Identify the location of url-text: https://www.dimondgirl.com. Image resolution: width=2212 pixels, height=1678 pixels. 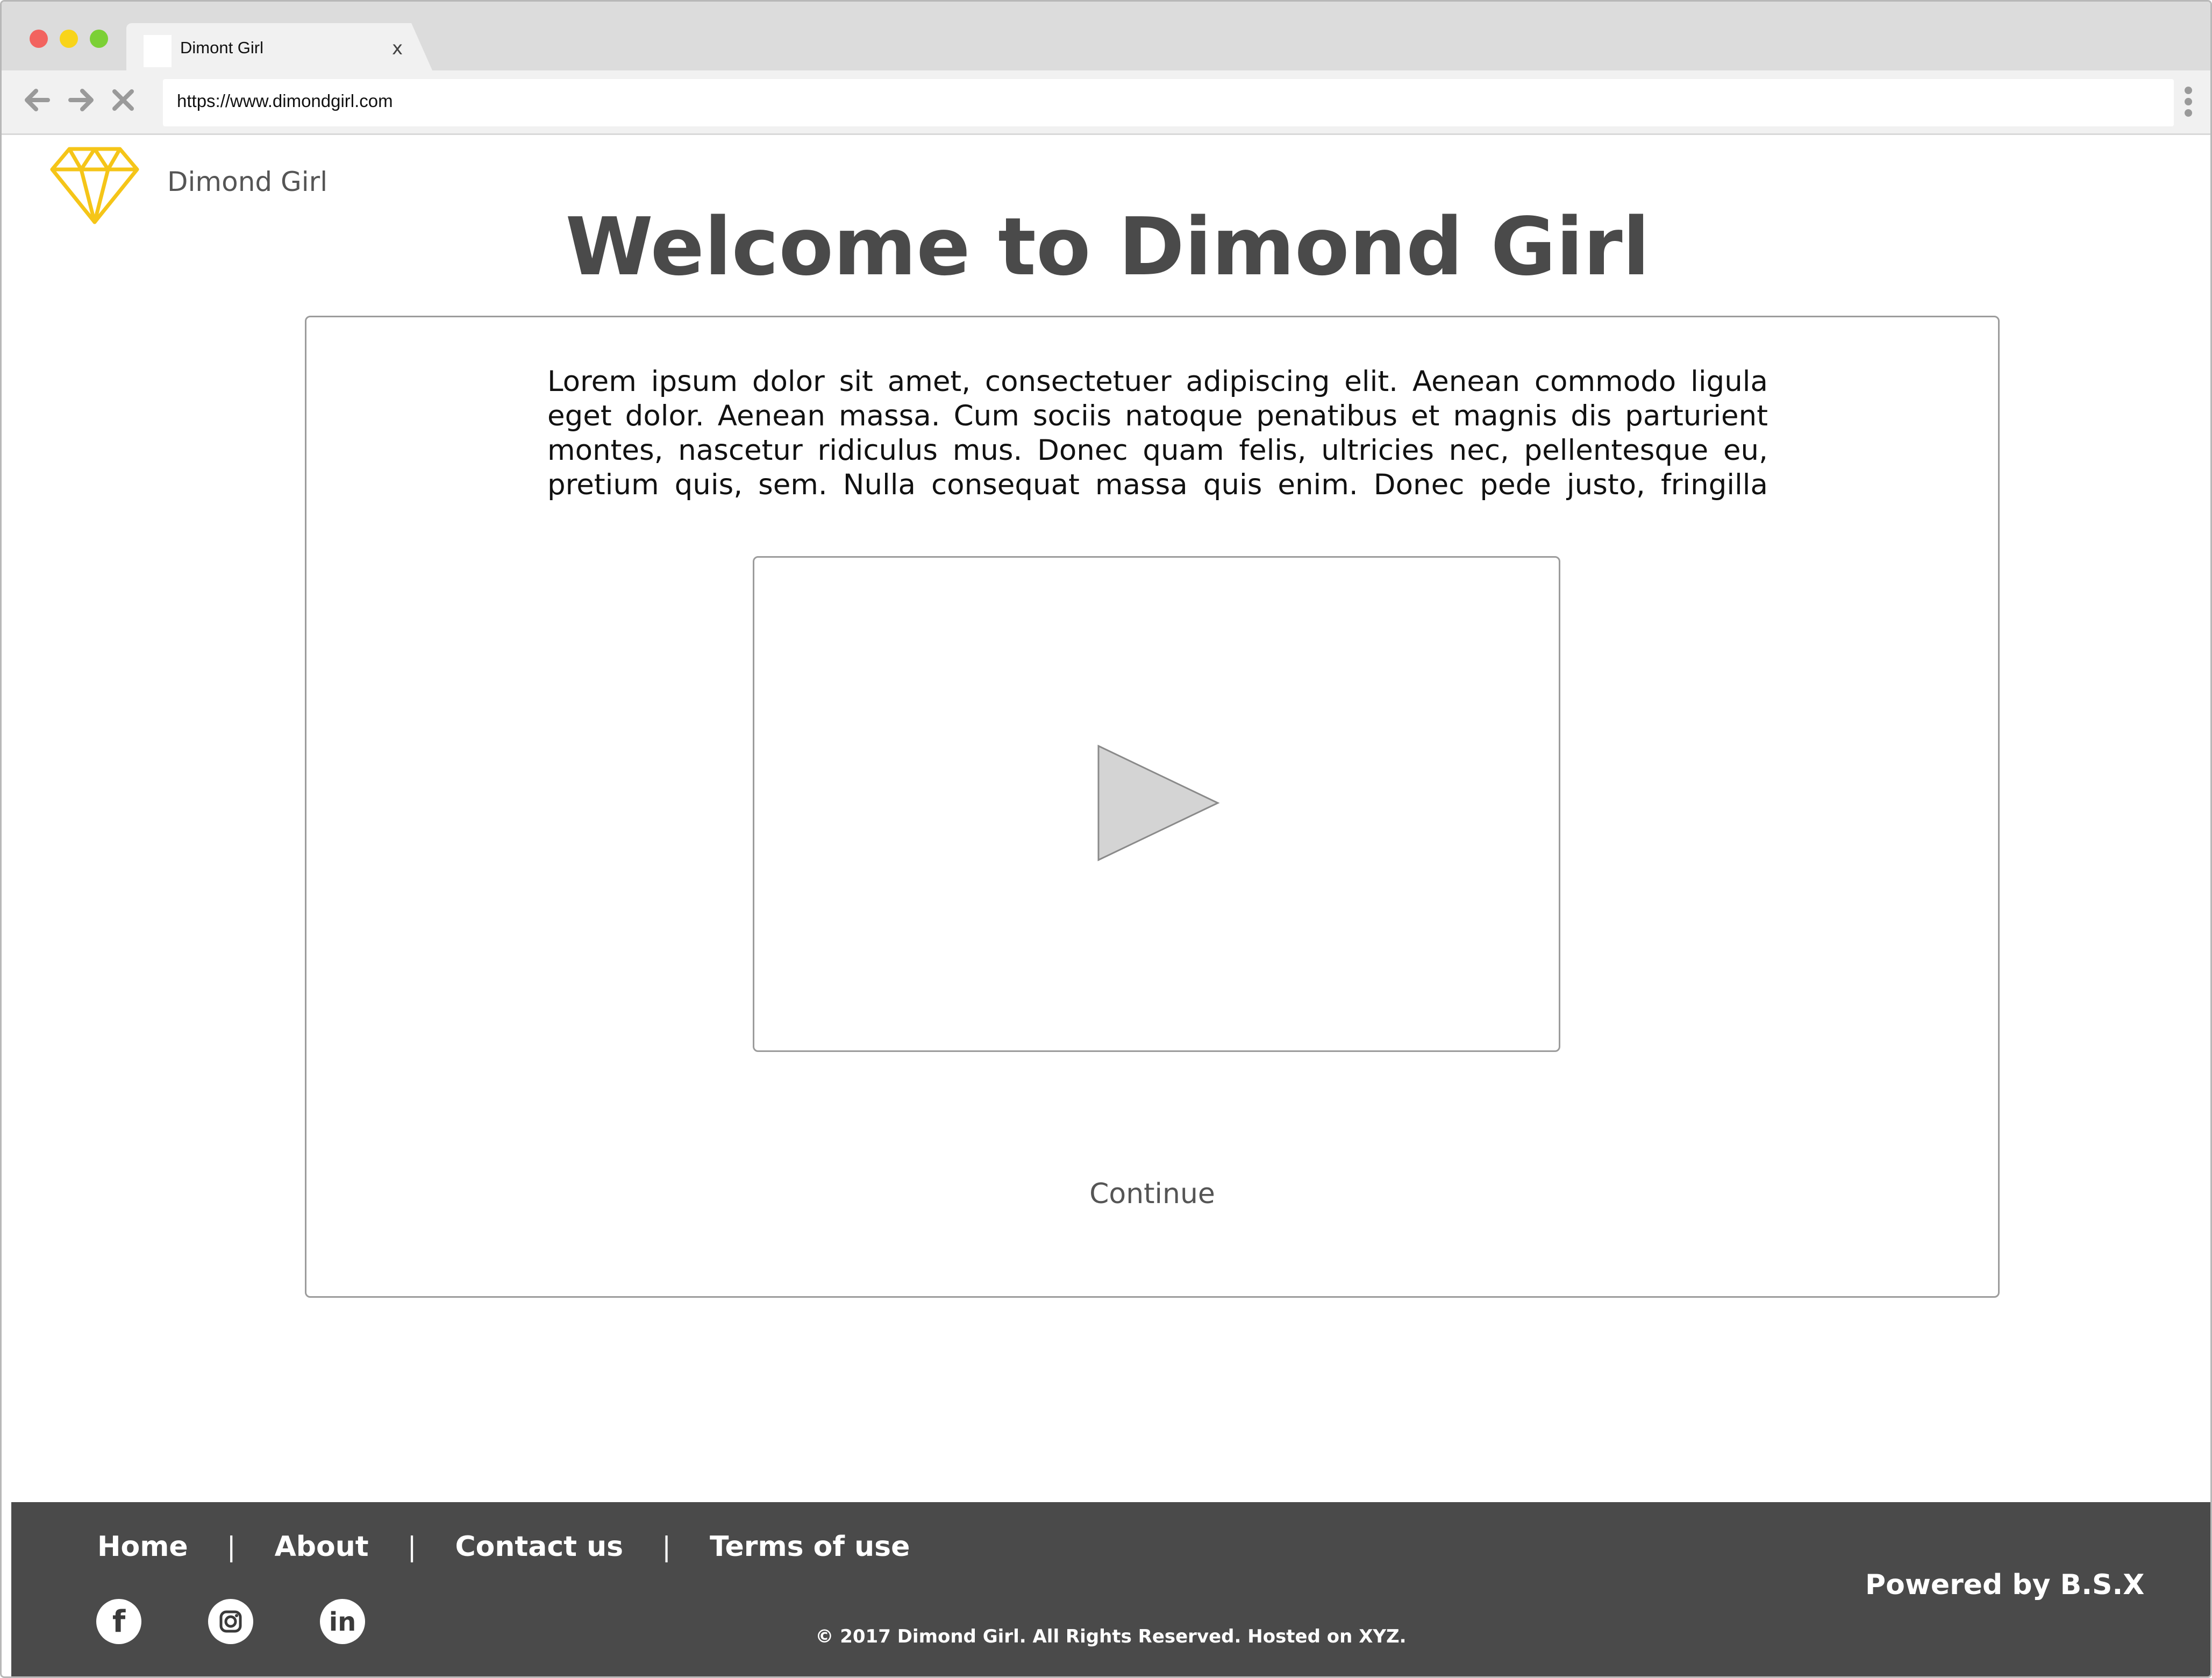
(285, 101).